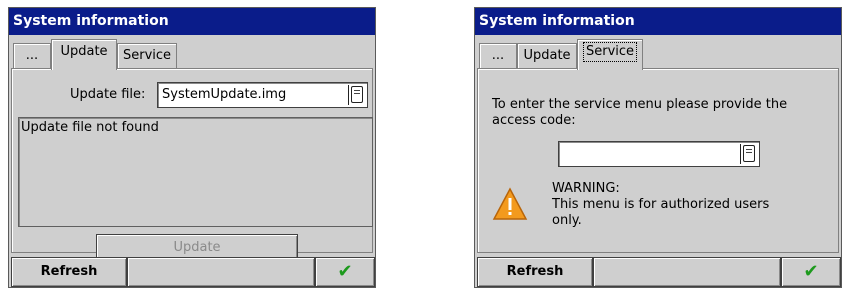  I want to click on update-button-label: Update, so click(197, 247).